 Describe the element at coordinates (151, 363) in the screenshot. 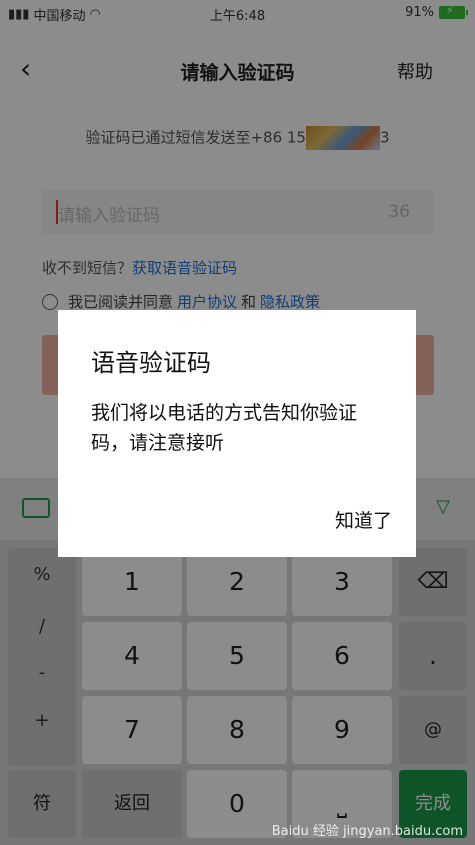

I see `dialog-title: 语音验证码` at that location.